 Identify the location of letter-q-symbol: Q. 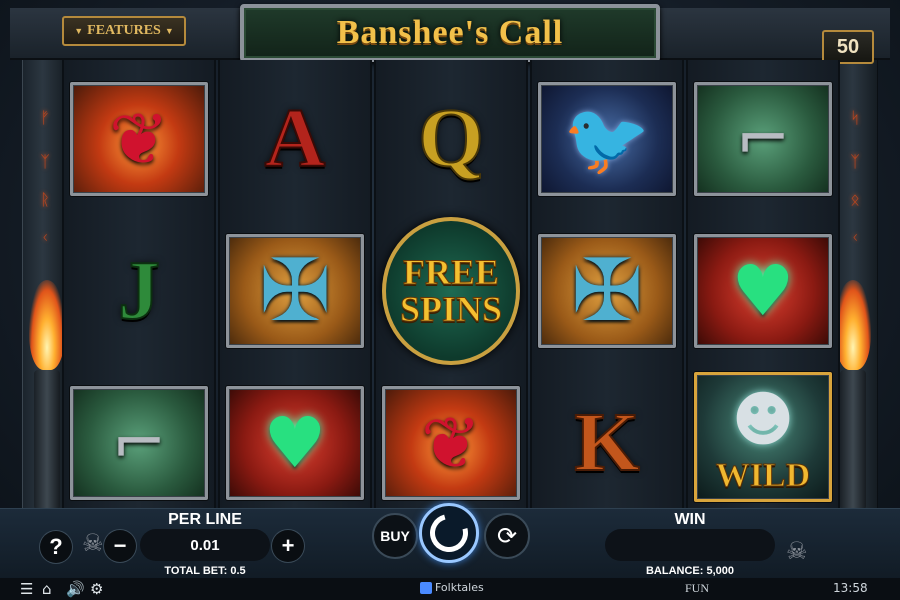
(450, 138).